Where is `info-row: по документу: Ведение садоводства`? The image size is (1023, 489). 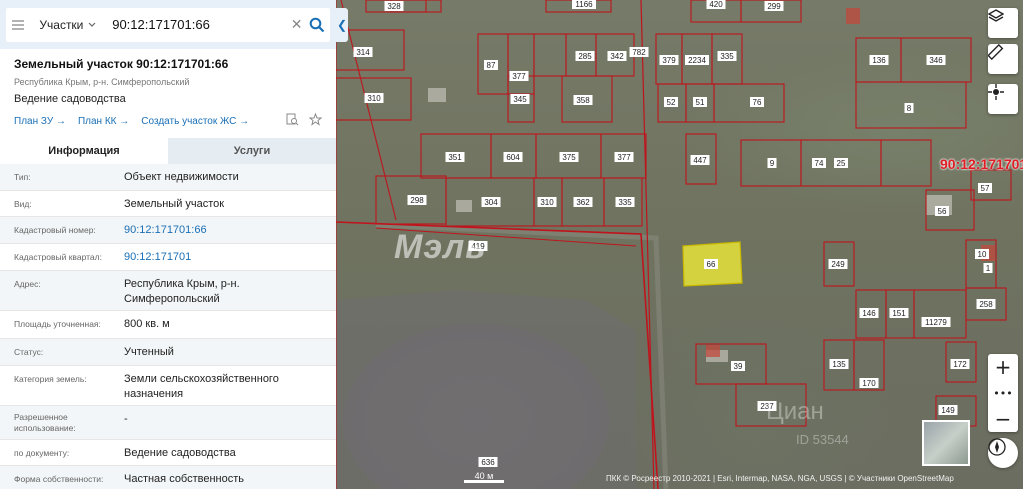 info-row: по документу: Ведение садоводства is located at coordinates (168, 453).